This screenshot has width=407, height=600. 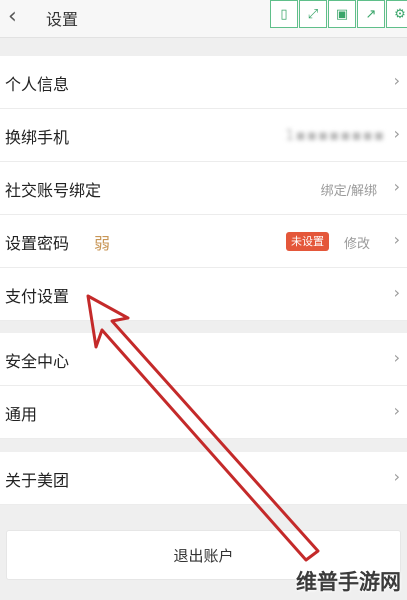 I want to click on row-label: 关于美团, so click(x=37, y=480).